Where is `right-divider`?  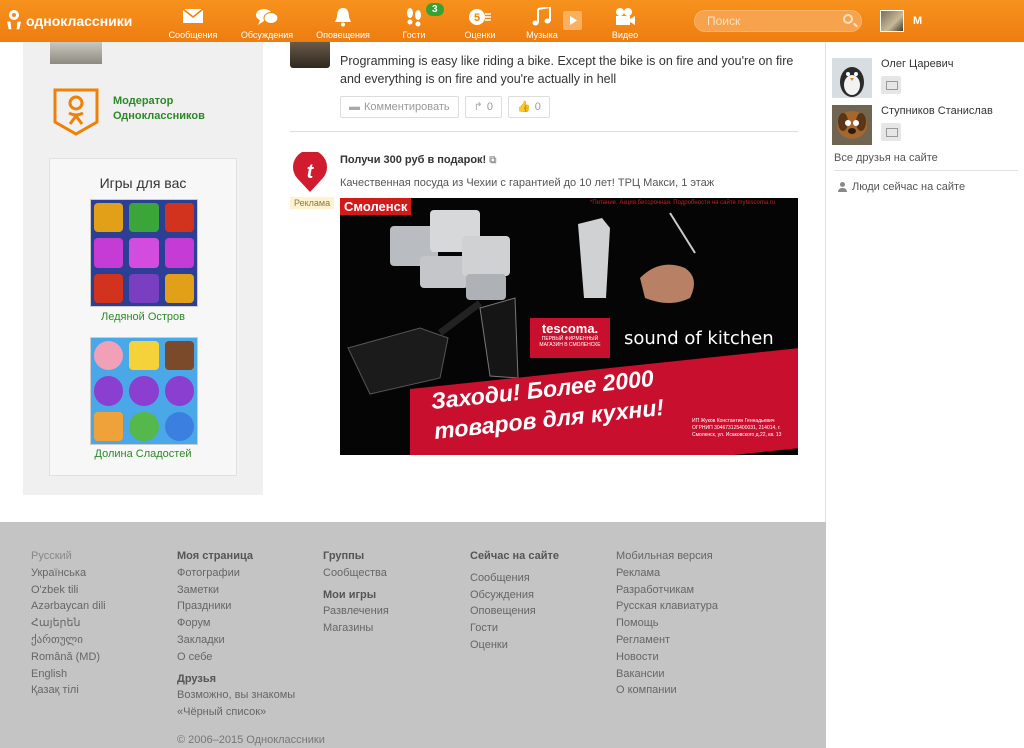
right-divider is located at coordinates (926, 170).